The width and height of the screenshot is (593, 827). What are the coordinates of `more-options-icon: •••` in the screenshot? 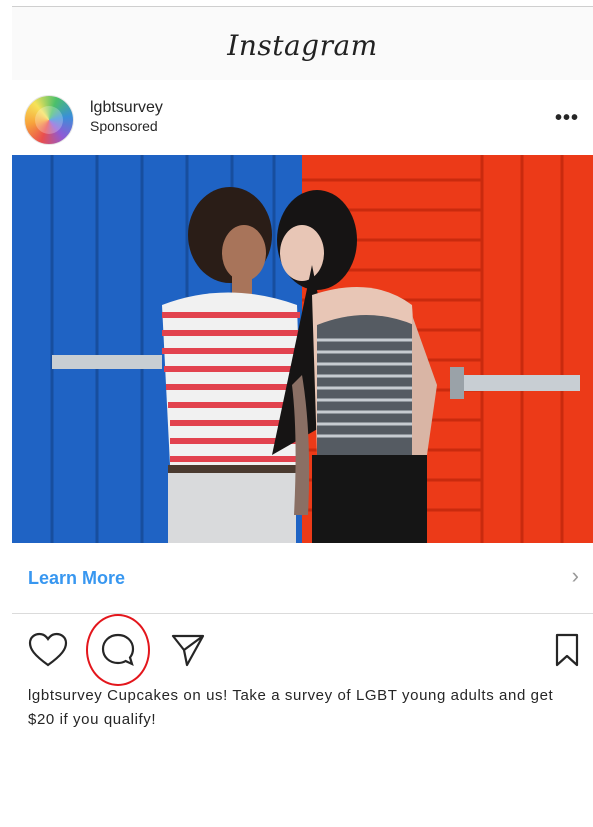 It's located at (567, 118).